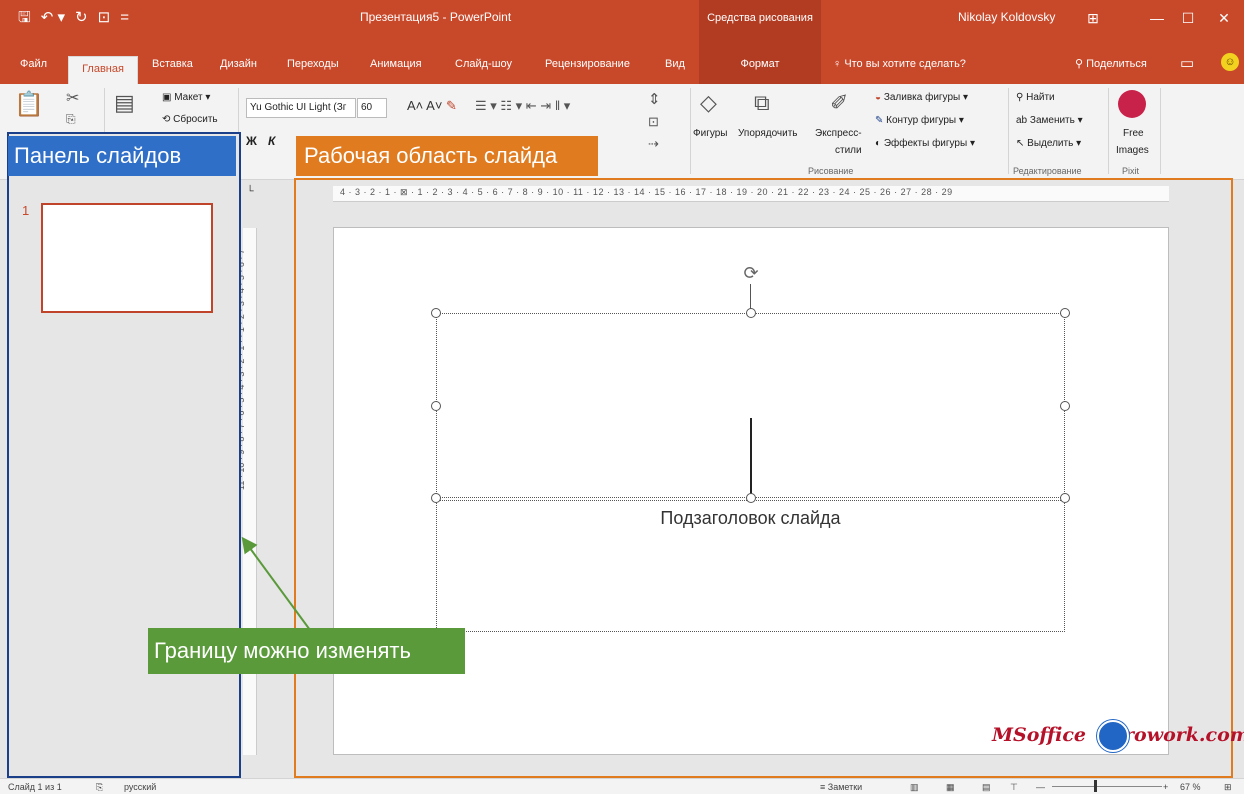 The width and height of the screenshot is (1244, 794). I want to click on reset-icon: ⟲, so click(168, 119).